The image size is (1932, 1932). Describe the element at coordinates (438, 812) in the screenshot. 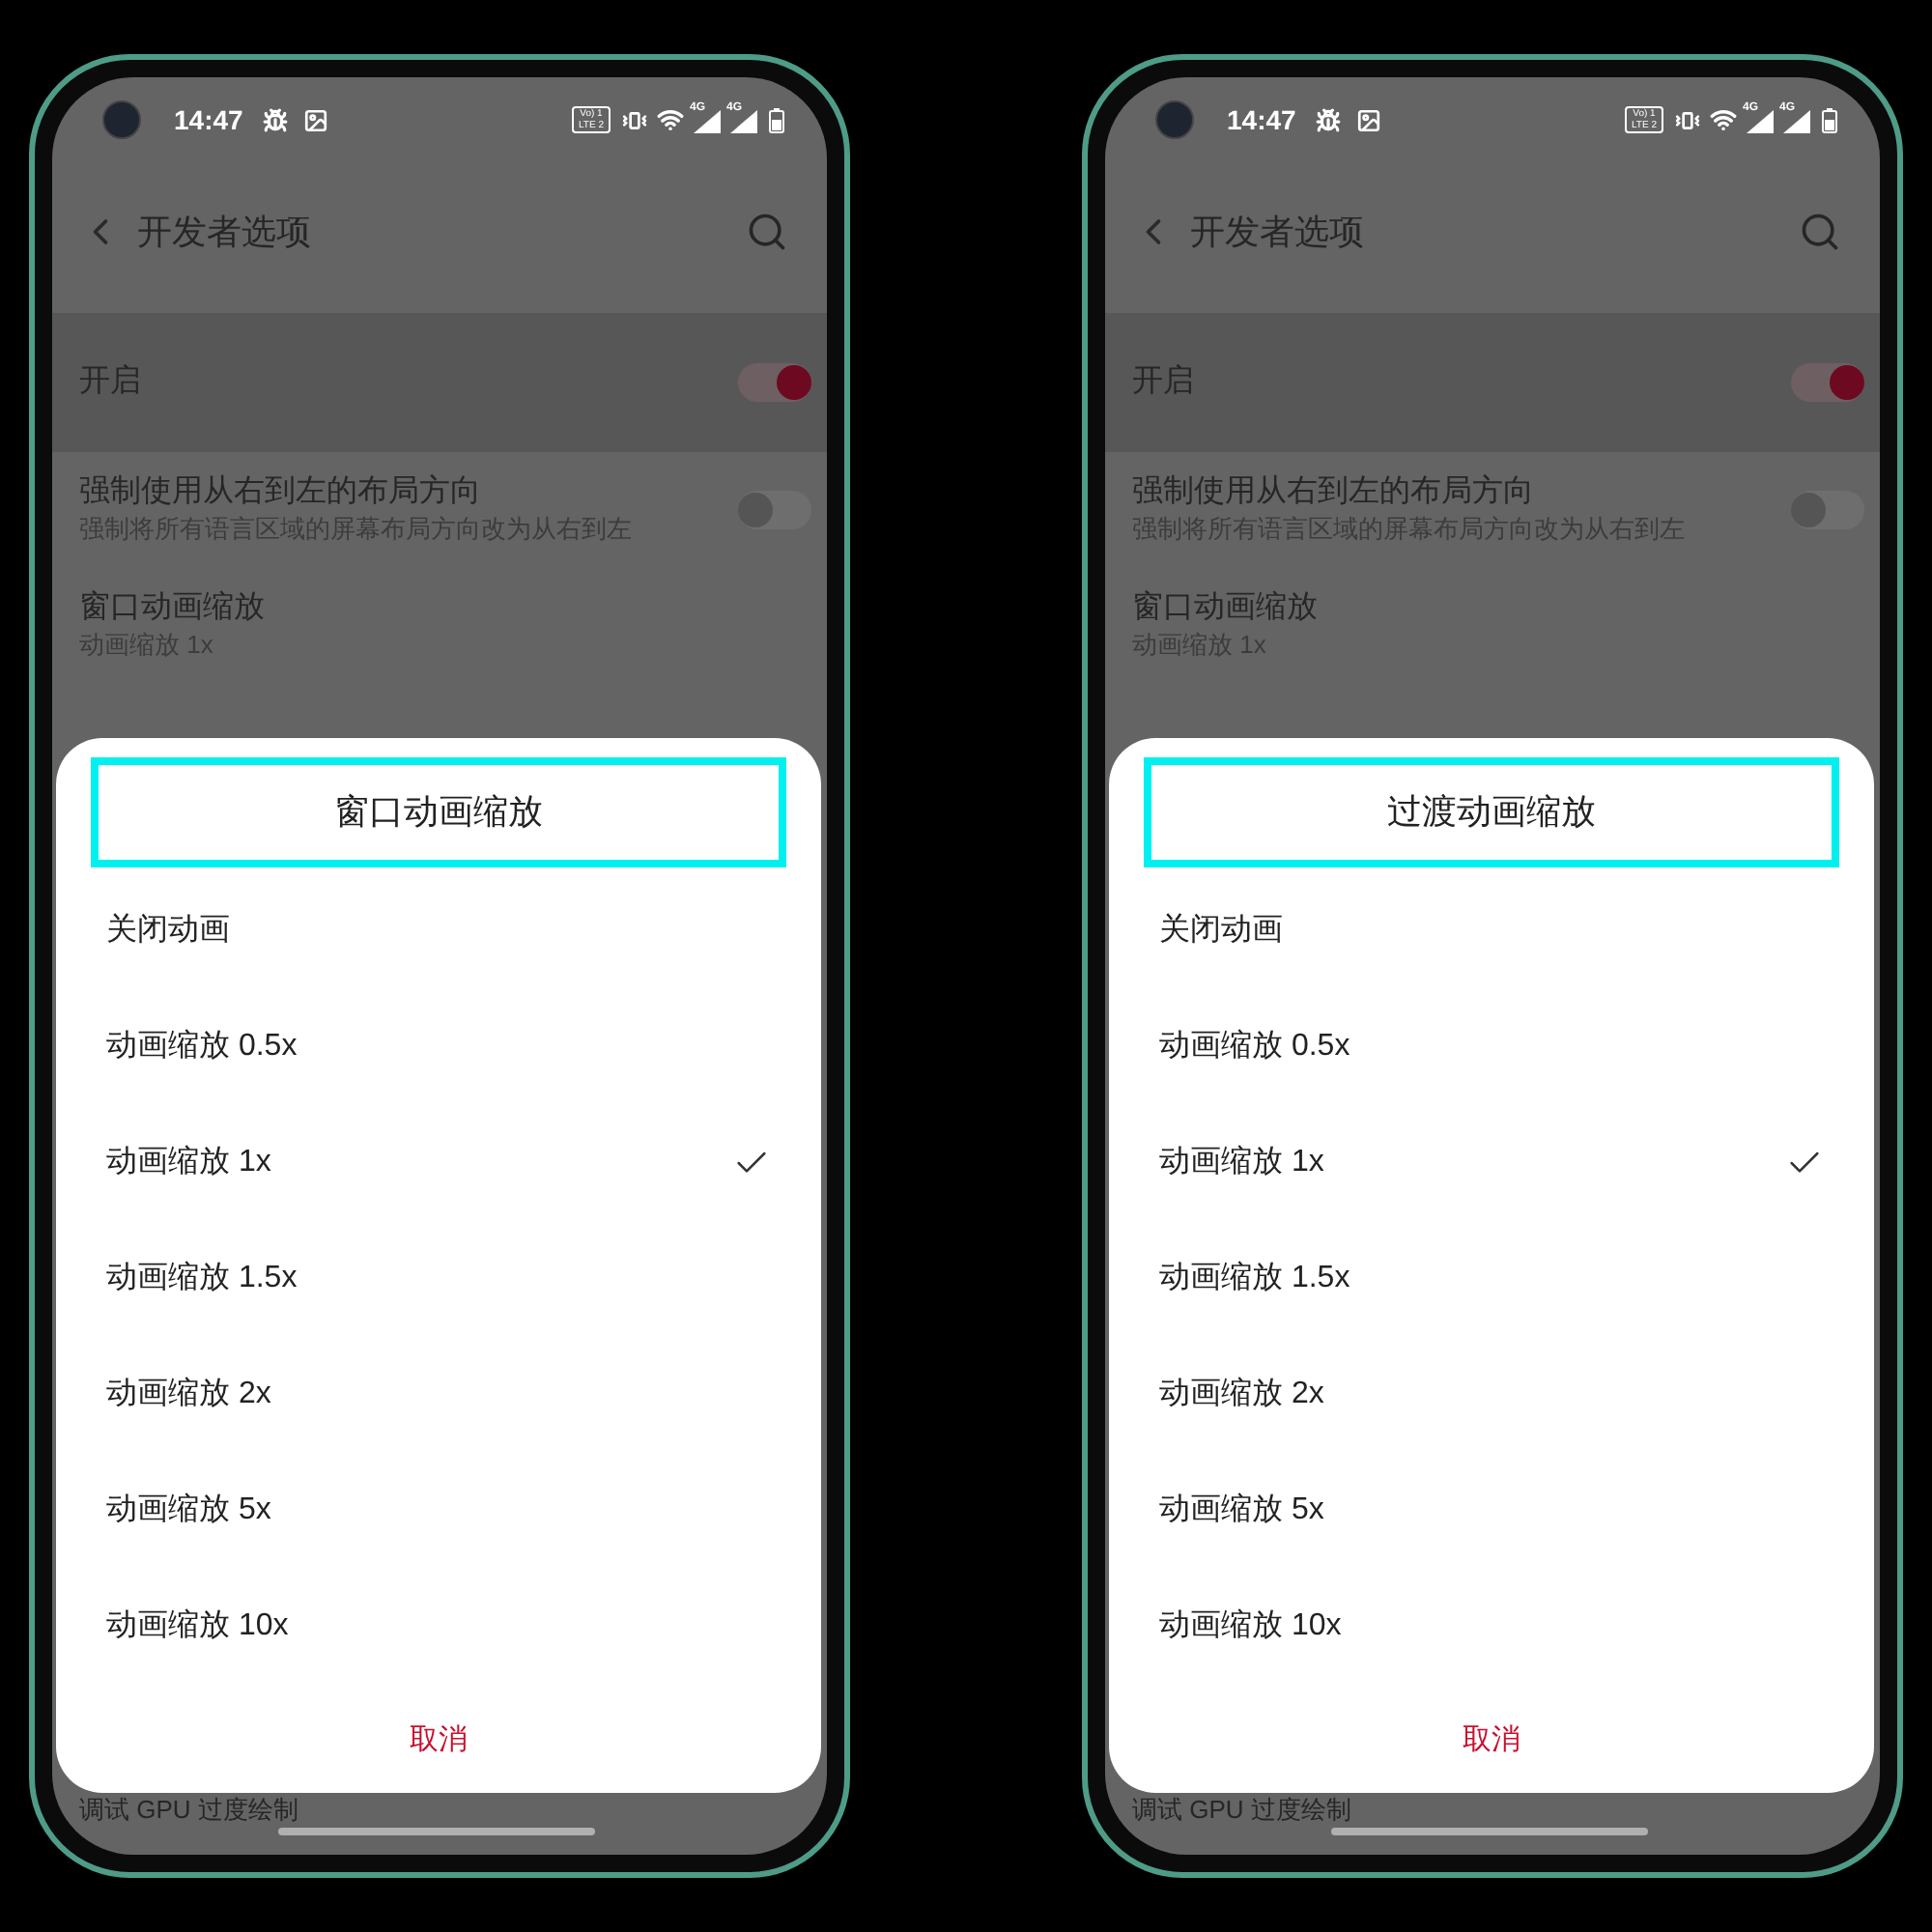

I see `dialog-title: 窗口动画缩放` at that location.